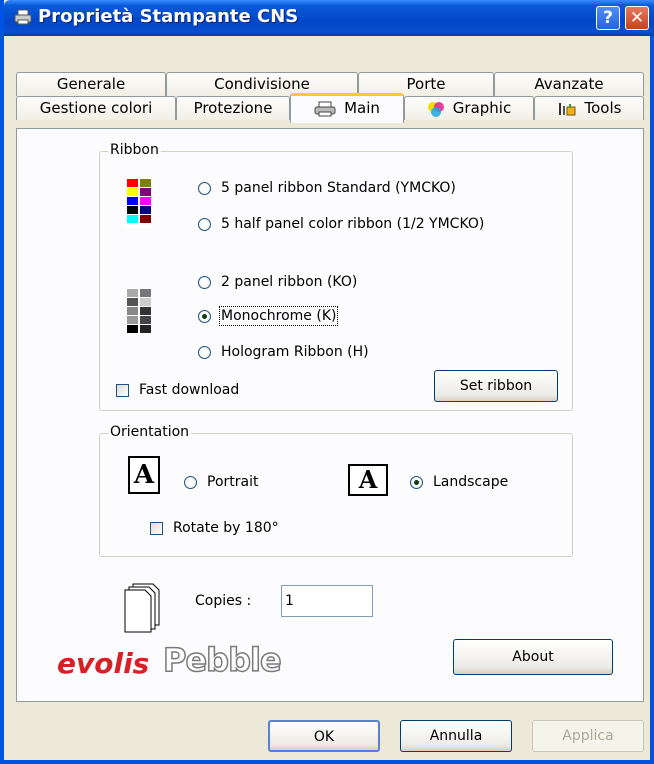 This screenshot has width=654, height=764. Describe the element at coordinates (471, 482) in the screenshot. I see `landscape-label: Landscape` at that location.